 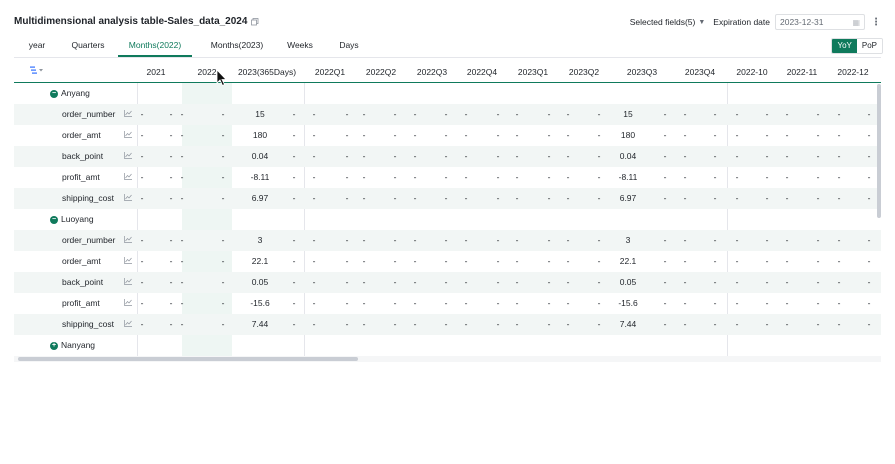 What do you see at coordinates (37, 48) in the screenshot?
I see `tab-year: year` at bounding box center [37, 48].